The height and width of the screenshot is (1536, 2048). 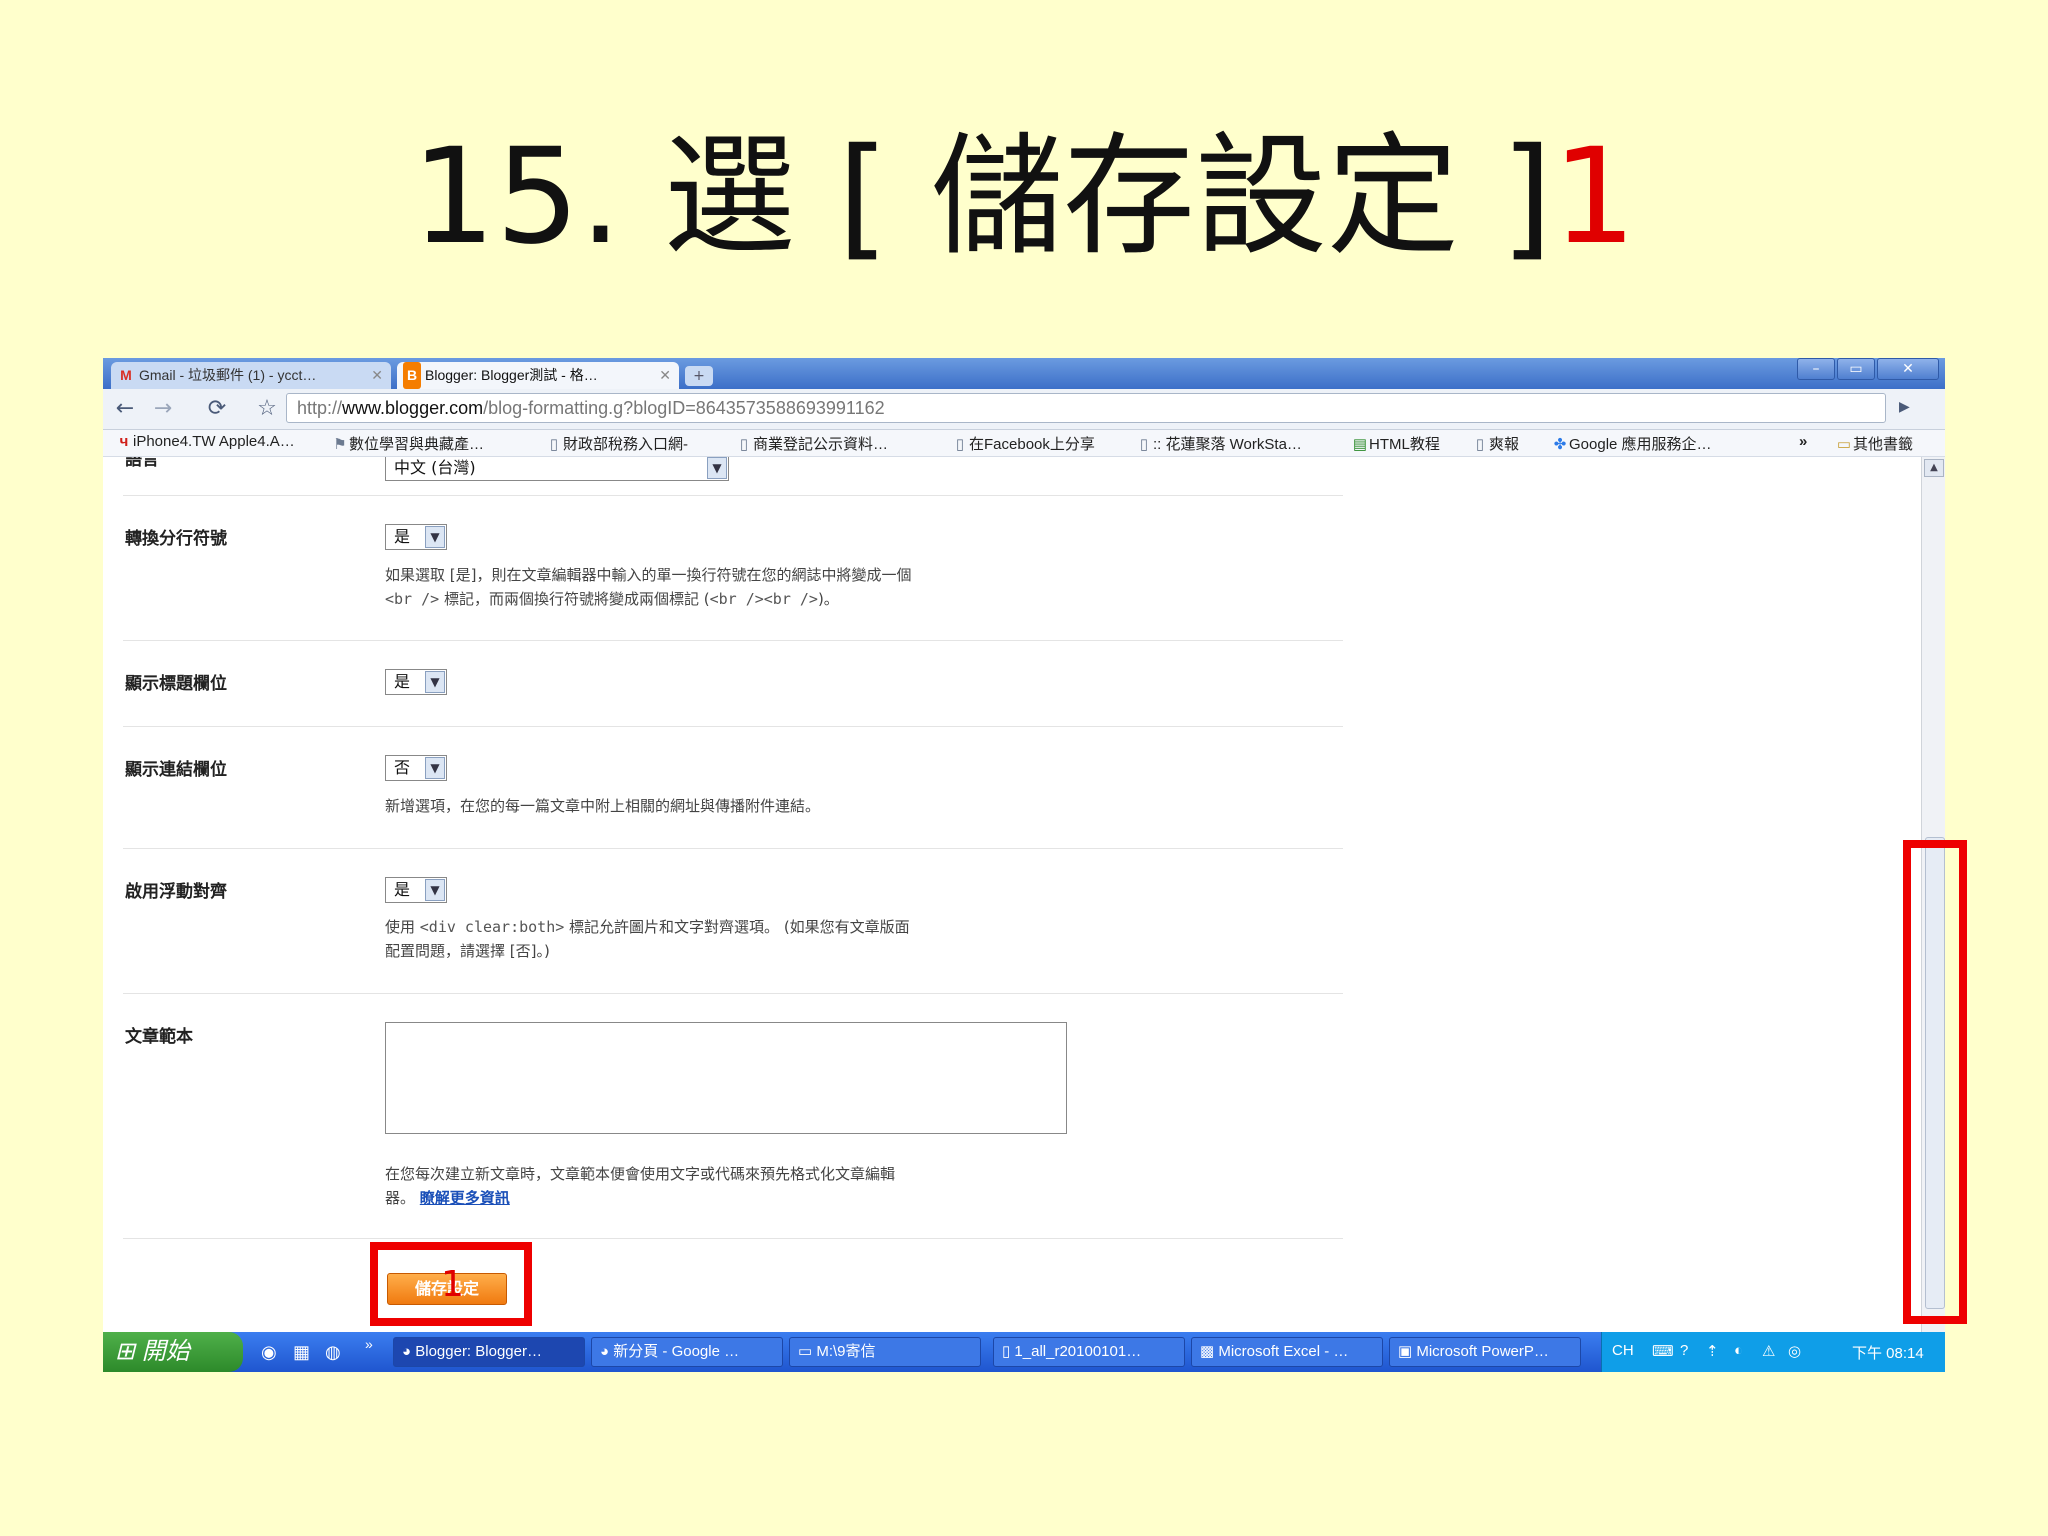 I want to click on windows-logo-icon: ⊞, so click(x=125, y=1351).